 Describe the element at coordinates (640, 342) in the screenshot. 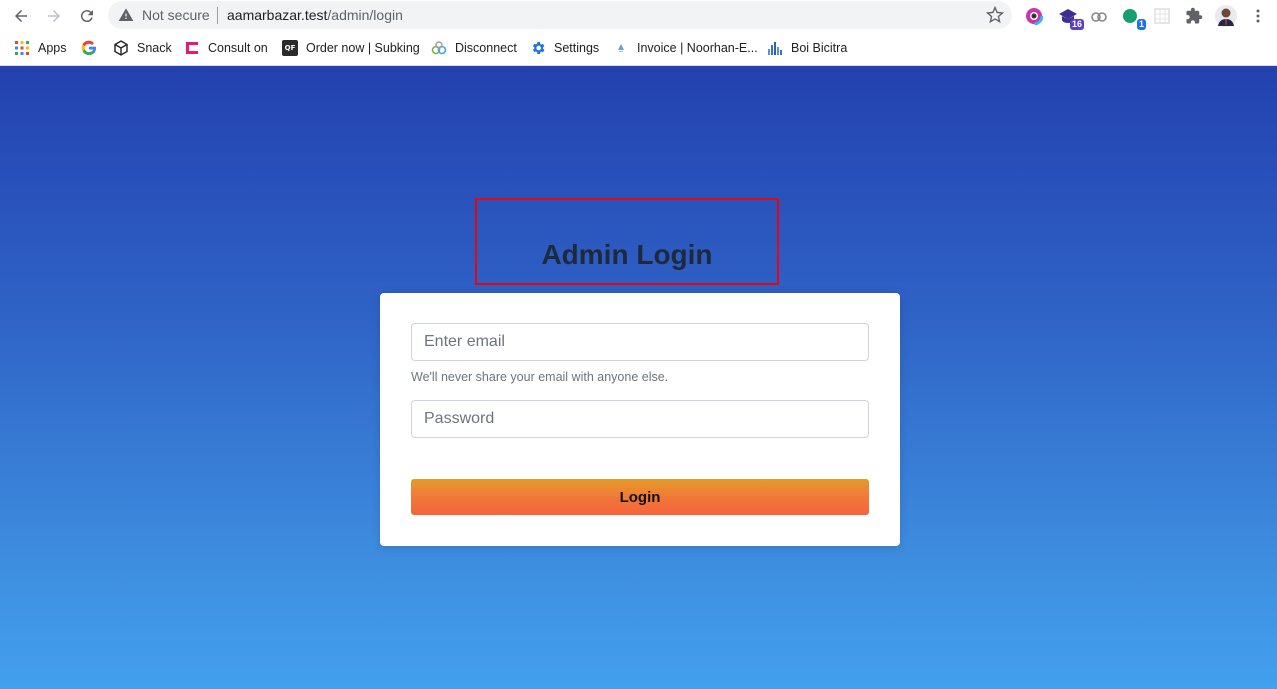

I see `email-field` at that location.